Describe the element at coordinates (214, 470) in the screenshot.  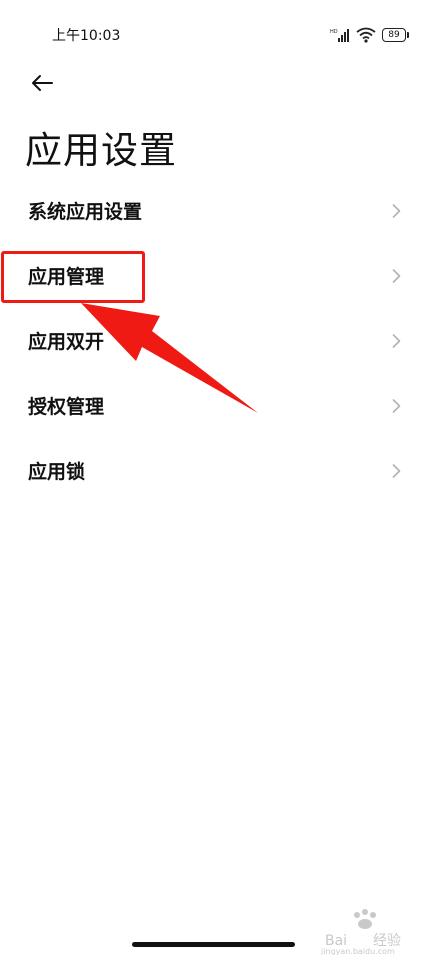
I see `menu-item-app-lock: 应用锁` at that location.